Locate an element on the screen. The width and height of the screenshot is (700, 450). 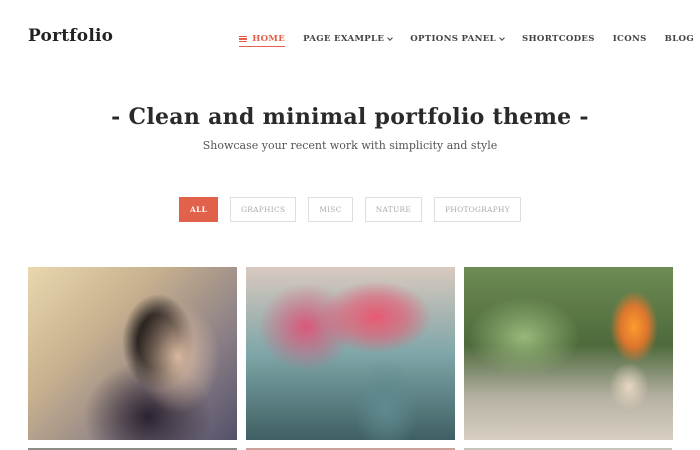
nav-item-label: PAGE EXAMPLE is located at coordinates (344, 39).